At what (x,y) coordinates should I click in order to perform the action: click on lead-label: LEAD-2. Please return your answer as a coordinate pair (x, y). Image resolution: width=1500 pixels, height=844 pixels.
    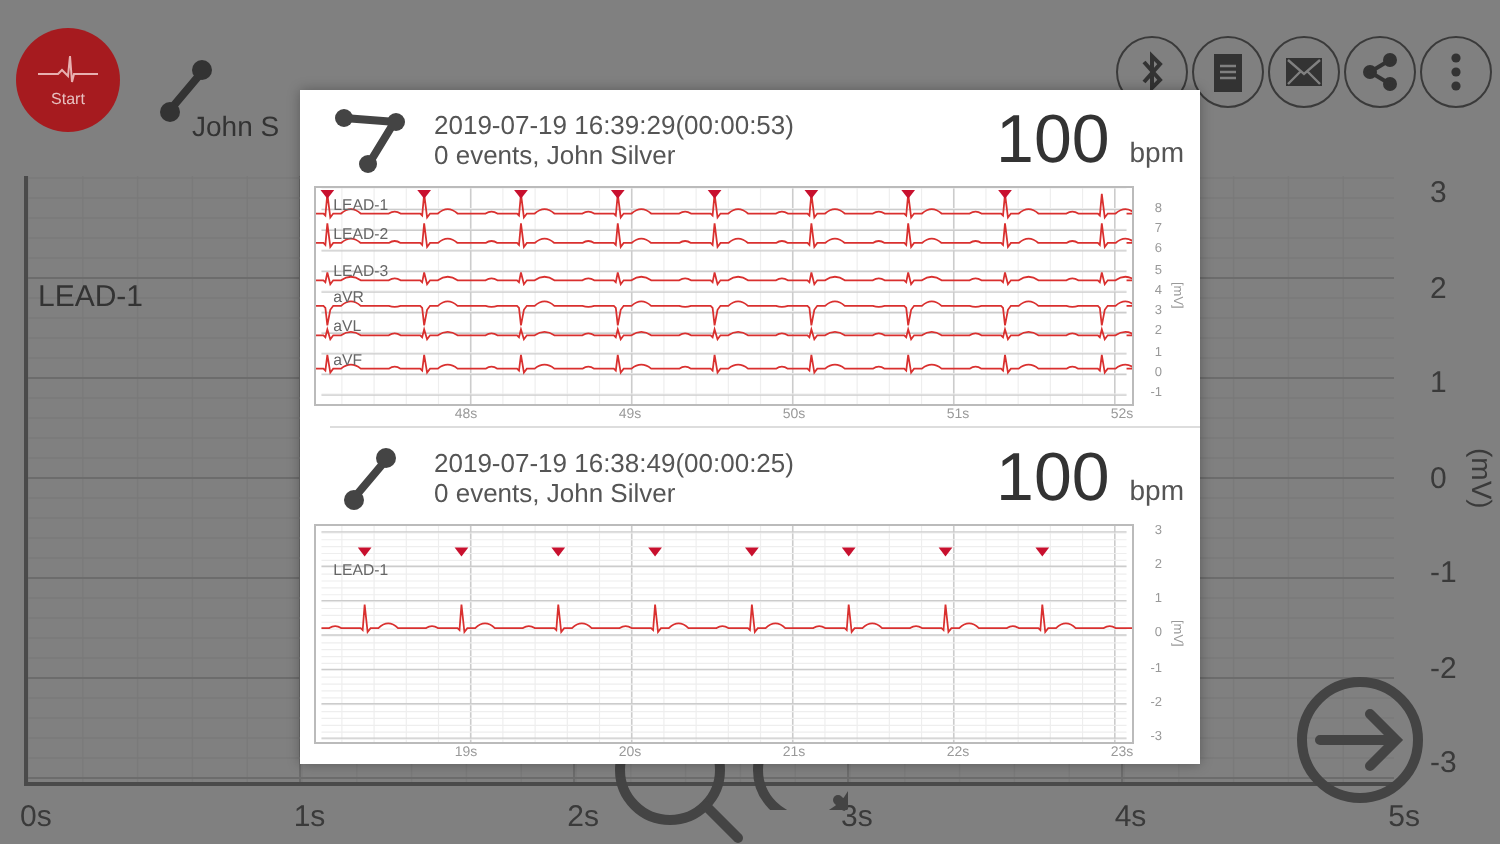
    Looking at the image, I should click on (361, 234).